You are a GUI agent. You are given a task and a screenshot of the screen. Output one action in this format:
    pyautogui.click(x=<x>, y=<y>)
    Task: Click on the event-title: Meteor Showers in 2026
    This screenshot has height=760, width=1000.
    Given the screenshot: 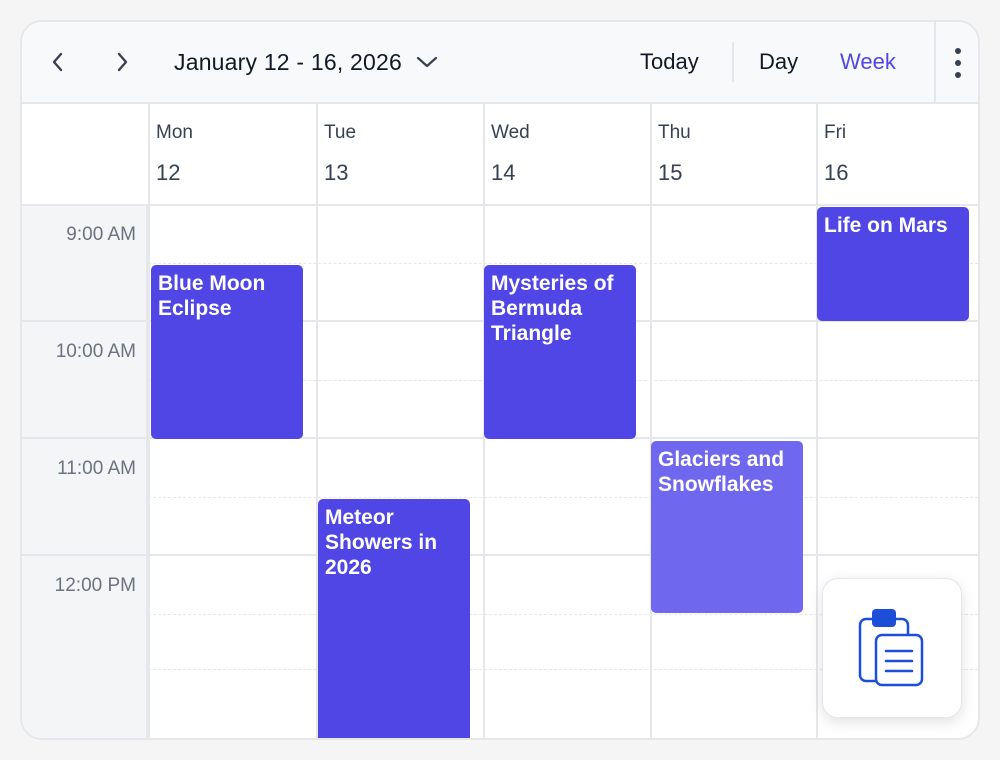 What is the action you would take?
    pyautogui.click(x=381, y=542)
    